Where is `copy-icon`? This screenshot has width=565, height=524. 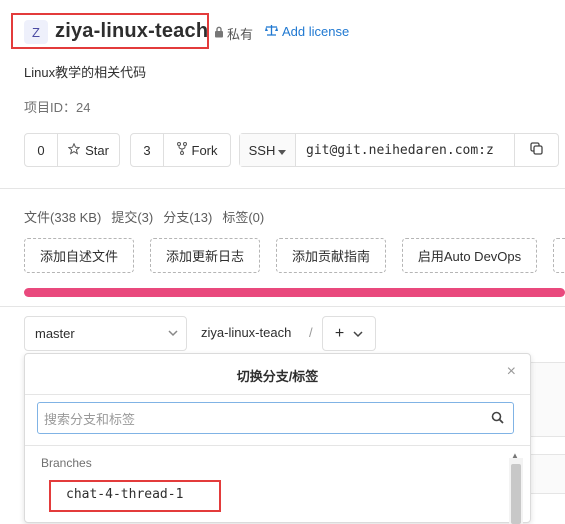
copy-icon is located at coordinates (536, 150).